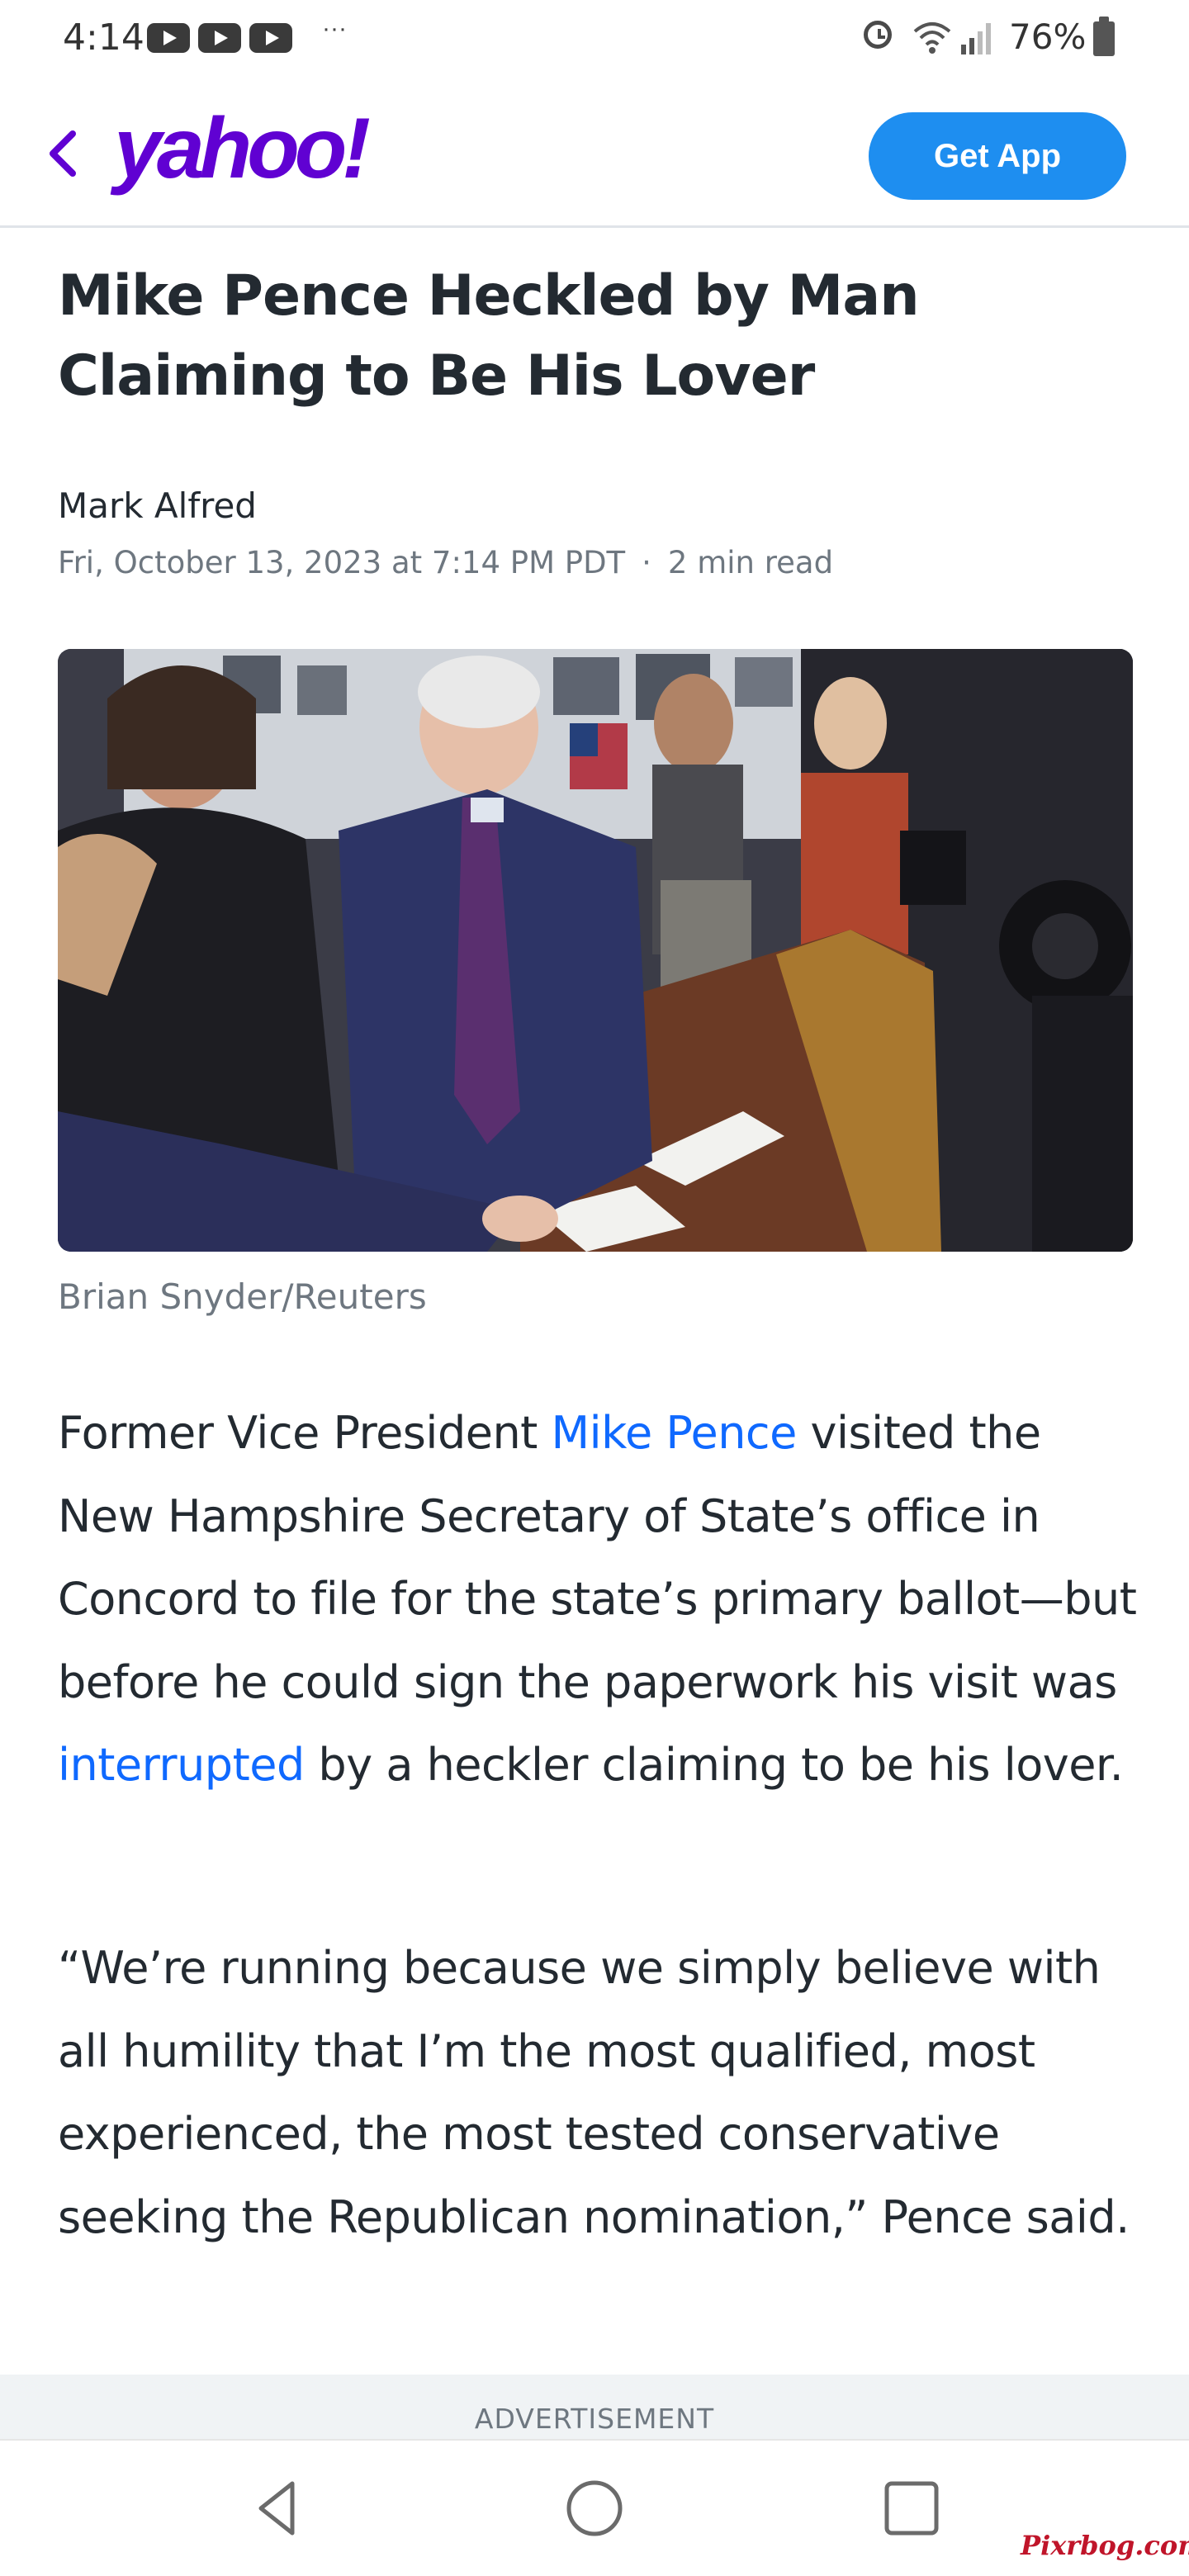  Describe the element at coordinates (181, 1765) in the screenshot. I see `interrupted-link: interrupted` at that location.